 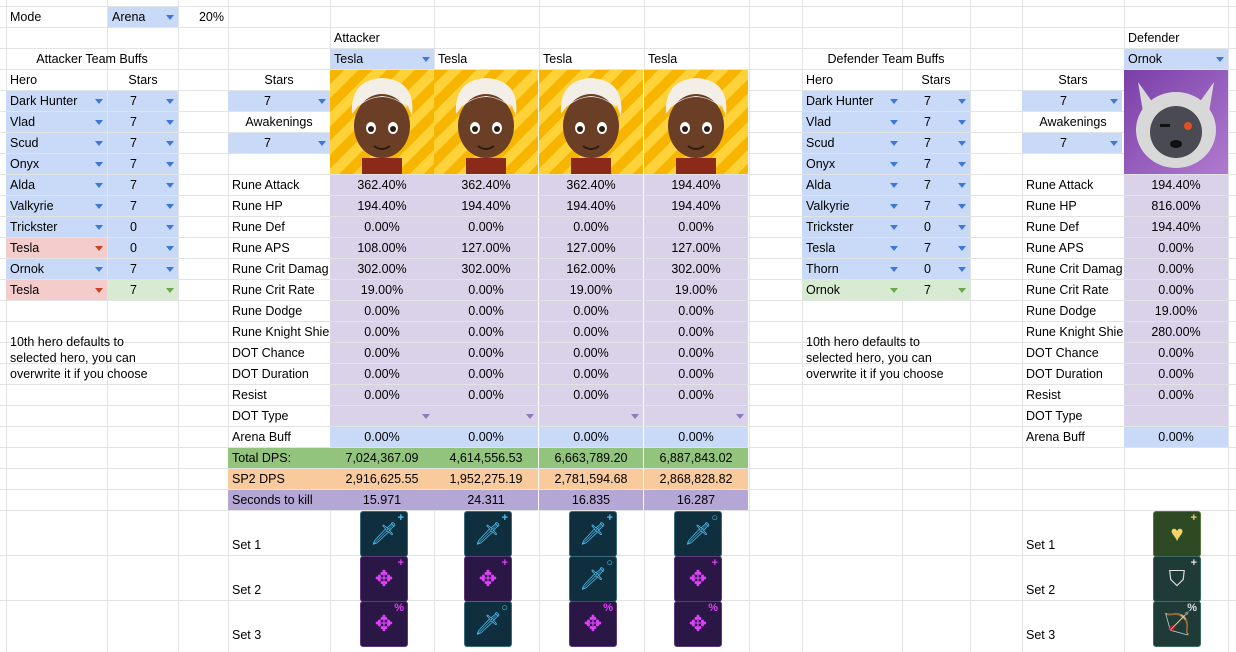 What do you see at coordinates (486, 59) in the screenshot?
I see `attacker-hero-dropdown-2: Tesla` at bounding box center [486, 59].